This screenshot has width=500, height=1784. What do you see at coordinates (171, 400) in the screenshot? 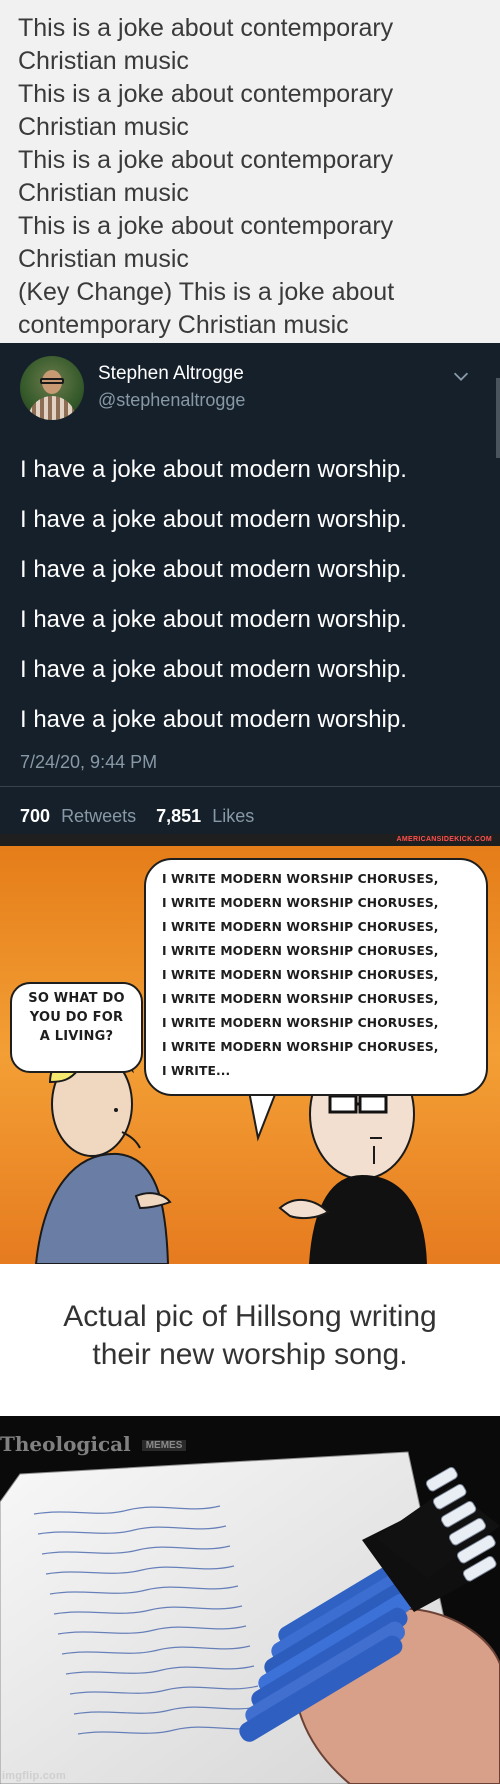
I see `tweet-author-handle: @stephenaltrogge` at bounding box center [171, 400].